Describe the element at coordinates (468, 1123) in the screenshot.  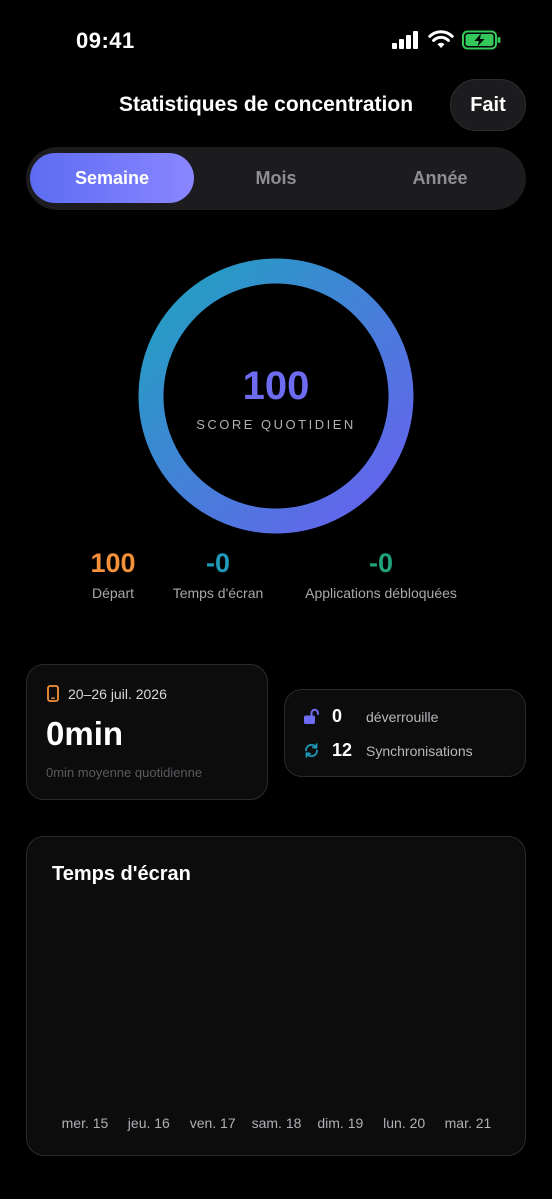
I see `x-tick-label: mar. 21` at that location.